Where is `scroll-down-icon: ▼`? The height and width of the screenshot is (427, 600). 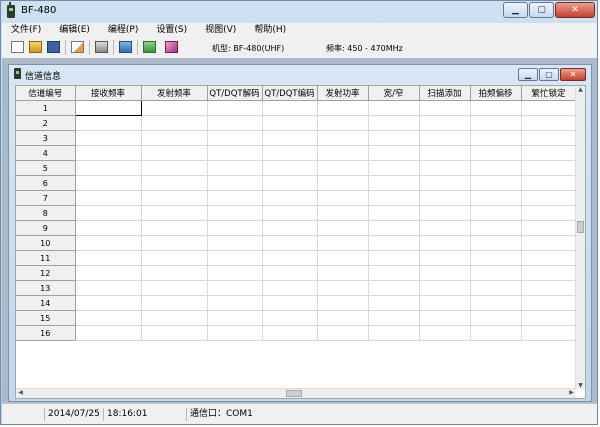
scroll-down-icon: ▼ is located at coordinates (580, 385).